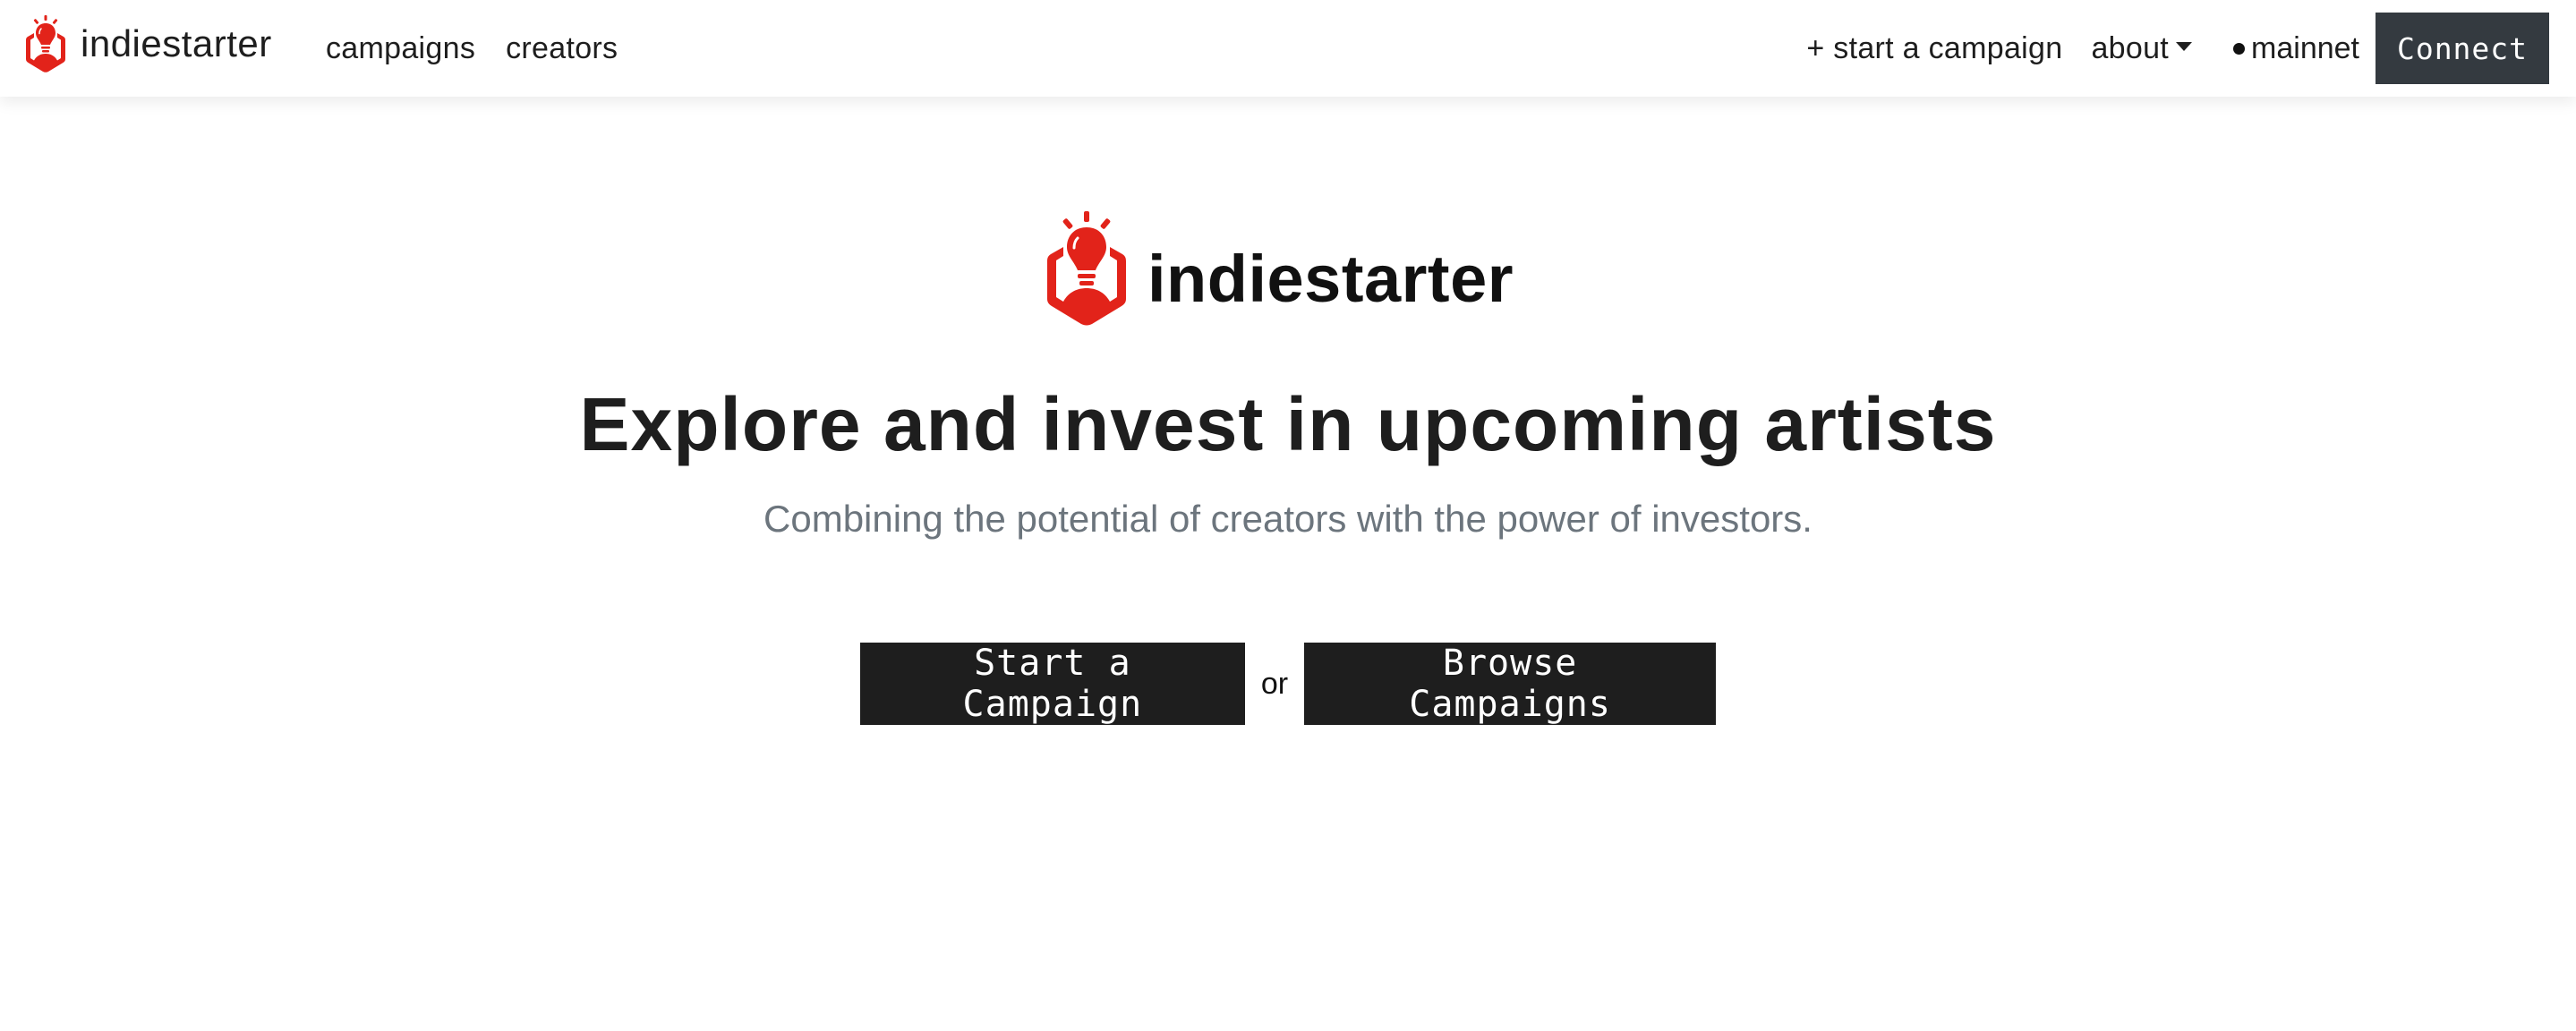  Describe the element at coordinates (2130, 47) in the screenshot. I see `about-label: about` at that location.